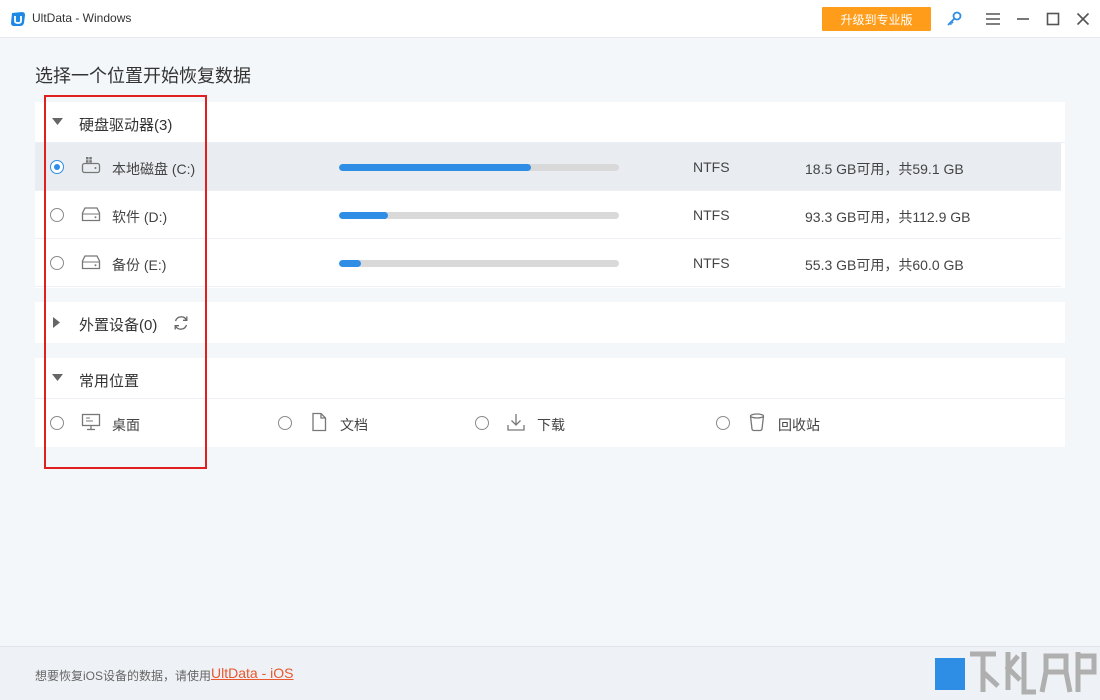  I want to click on location-label: 桌面, so click(126, 425).